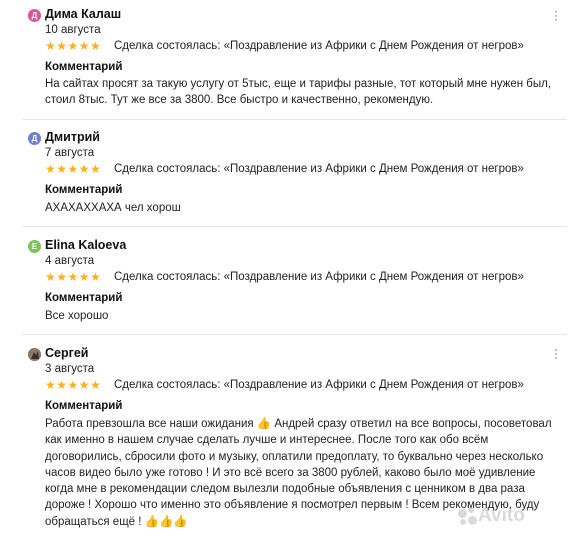 This screenshot has width=585, height=540. I want to click on review-date: 7 августа, so click(70, 153).